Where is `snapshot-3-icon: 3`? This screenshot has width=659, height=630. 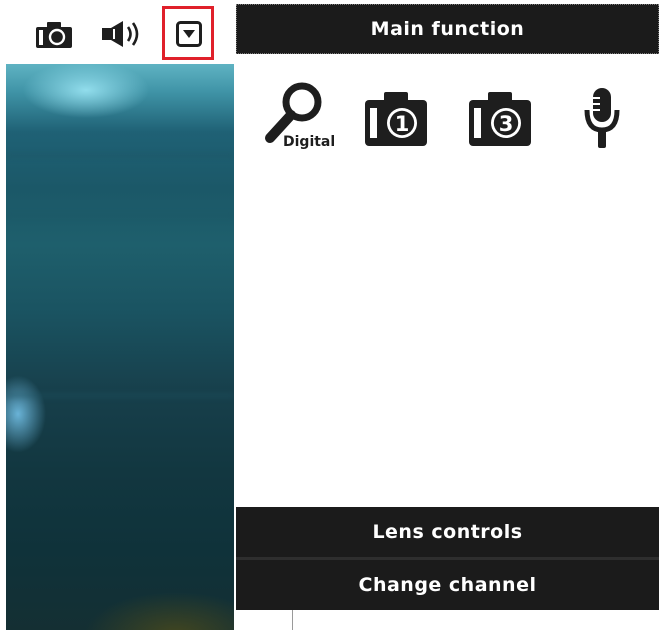 snapshot-3-icon: 3 is located at coordinates (500, 117).